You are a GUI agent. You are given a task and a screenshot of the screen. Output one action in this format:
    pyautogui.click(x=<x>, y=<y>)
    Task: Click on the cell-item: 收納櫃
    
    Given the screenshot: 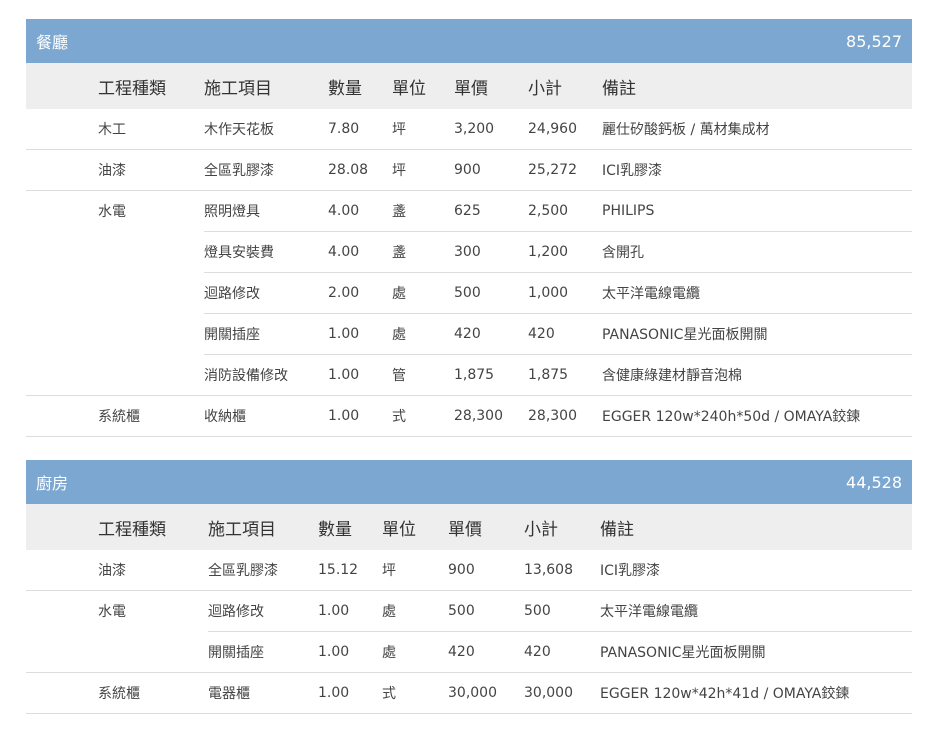 What is the action you would take?
    pyautogui.click(x=266, y=416)
    